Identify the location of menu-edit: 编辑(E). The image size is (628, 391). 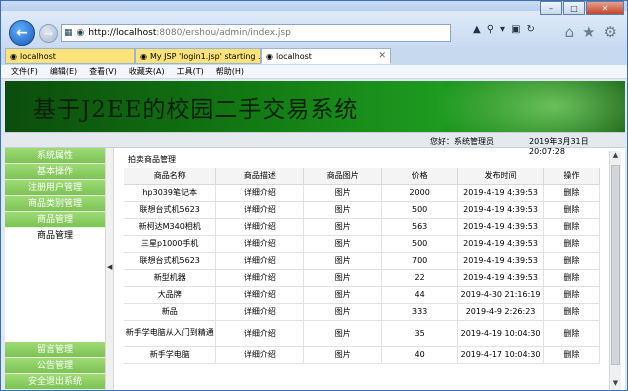
(63, 71).